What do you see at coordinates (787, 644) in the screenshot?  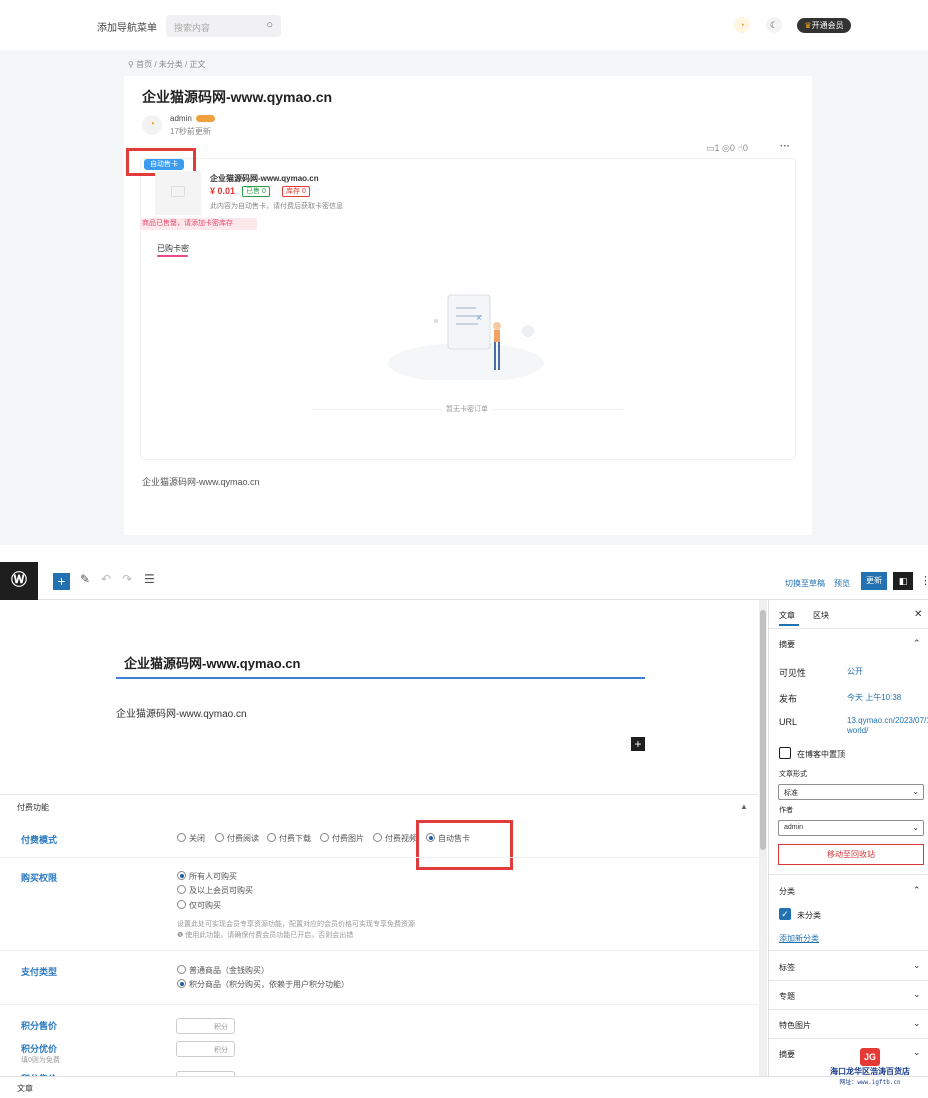 I see `summary-heading: 摘要` at bounding box center [787, 644].